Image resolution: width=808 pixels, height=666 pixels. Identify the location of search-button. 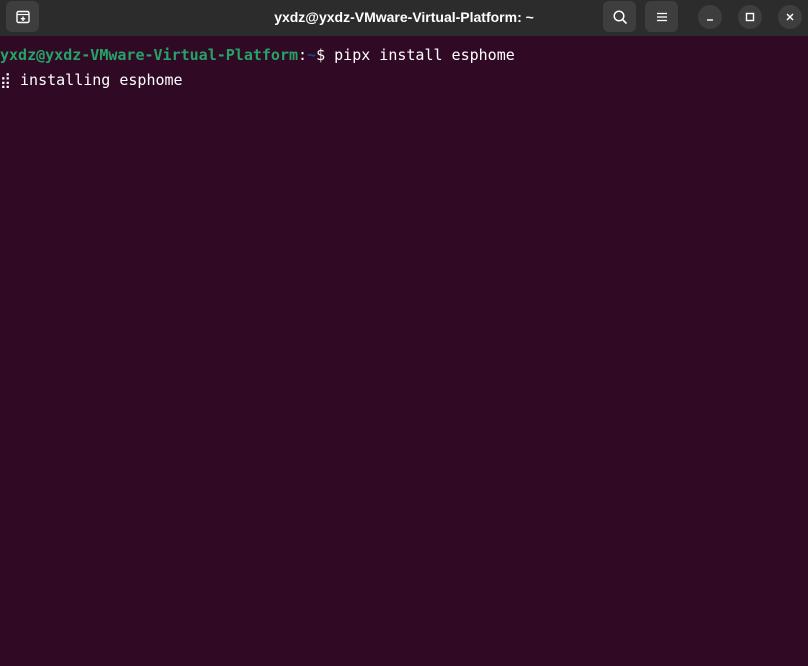
(619, 16).